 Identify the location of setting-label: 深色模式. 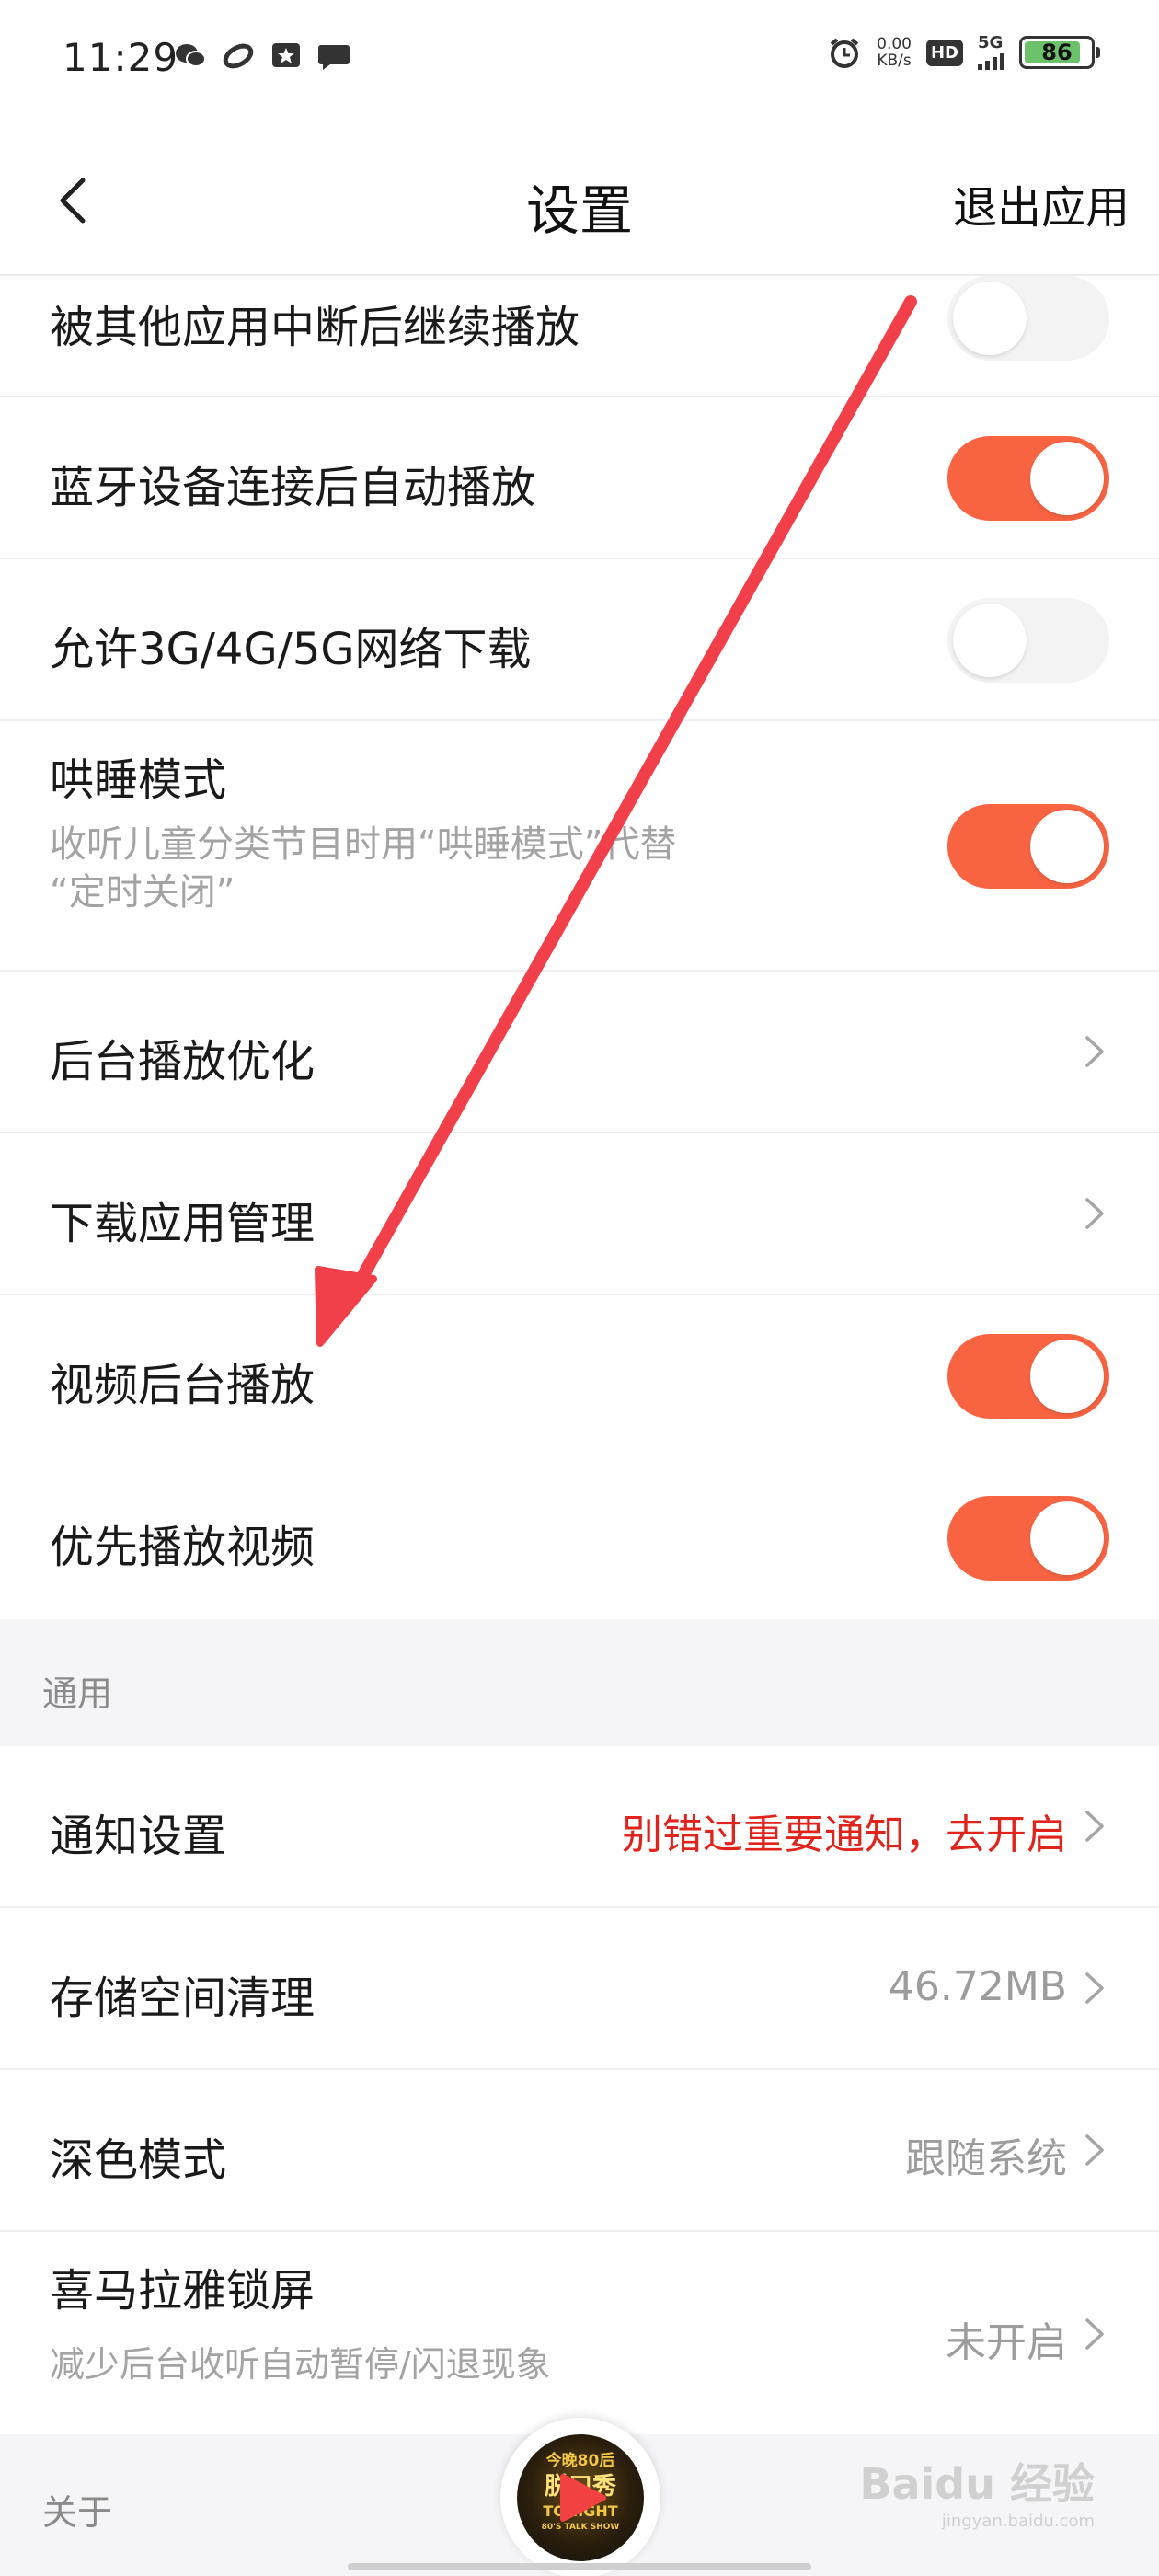
(138, 2160).